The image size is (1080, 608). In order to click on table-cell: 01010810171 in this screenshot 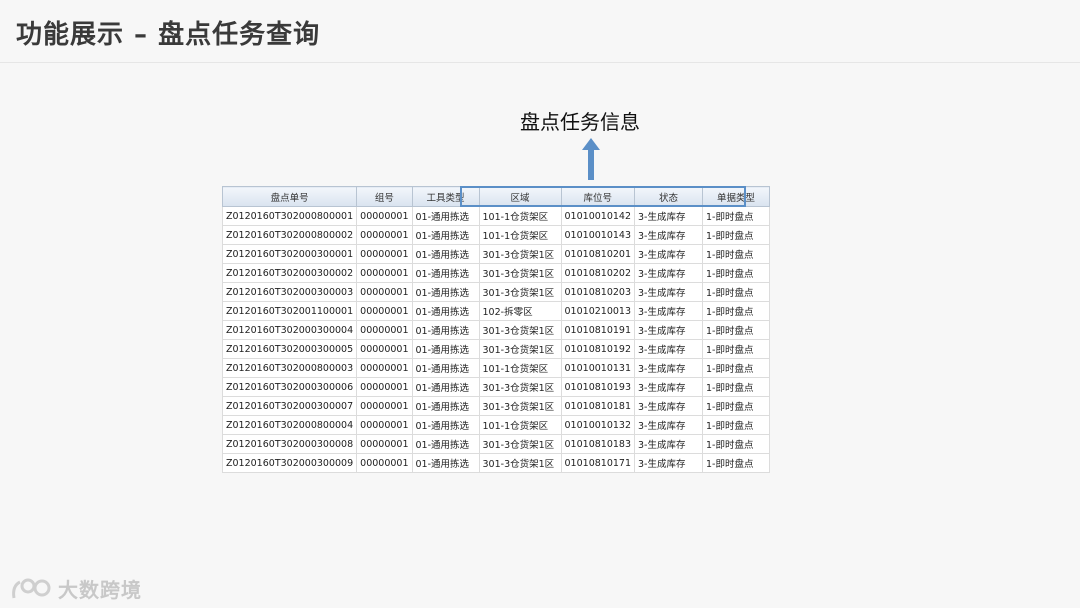, I will do `click(598, 463)`.